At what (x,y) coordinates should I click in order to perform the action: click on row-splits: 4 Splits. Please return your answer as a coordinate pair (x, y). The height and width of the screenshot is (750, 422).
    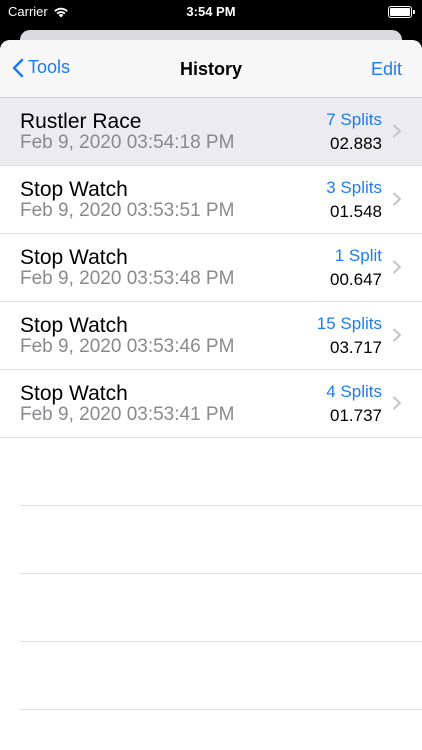
    Looking at the image, I should click on (354, 391).